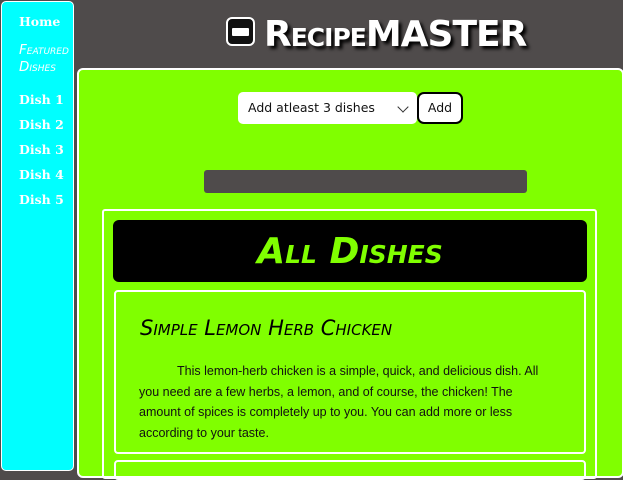  What do you see at coordinates (440, 108) in the screenshot?
I see `add-button: Add` at bounding box center [440, 108].